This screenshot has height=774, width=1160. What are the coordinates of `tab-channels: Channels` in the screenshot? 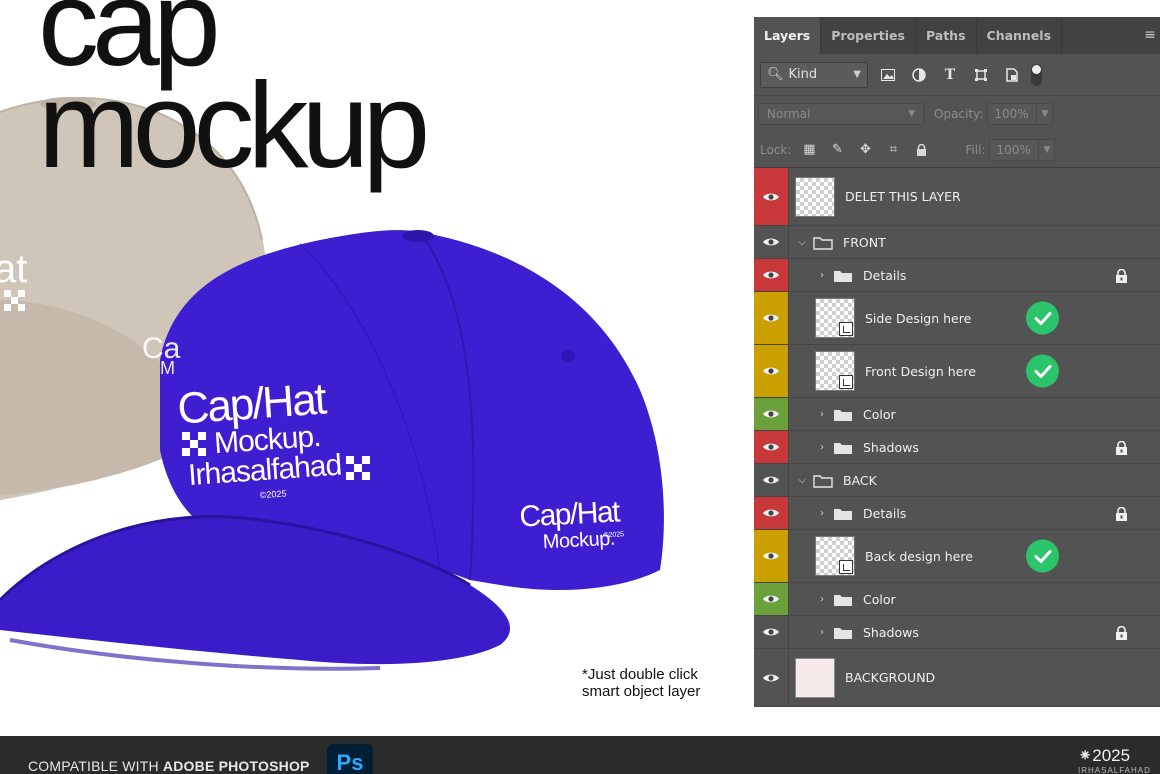 It's located at (1020, 35).